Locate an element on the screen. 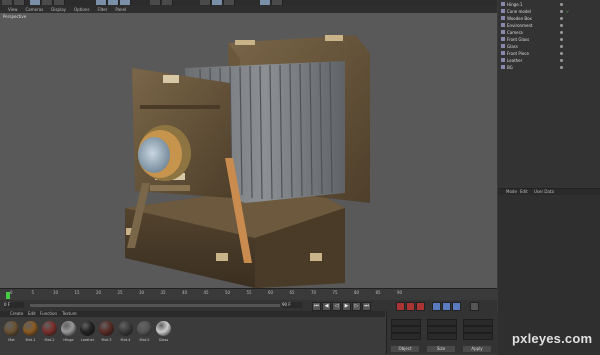 Image resolution: width=600 pixels, height=355 pixels. object-row: Camera is located at coordinates (549, 32).